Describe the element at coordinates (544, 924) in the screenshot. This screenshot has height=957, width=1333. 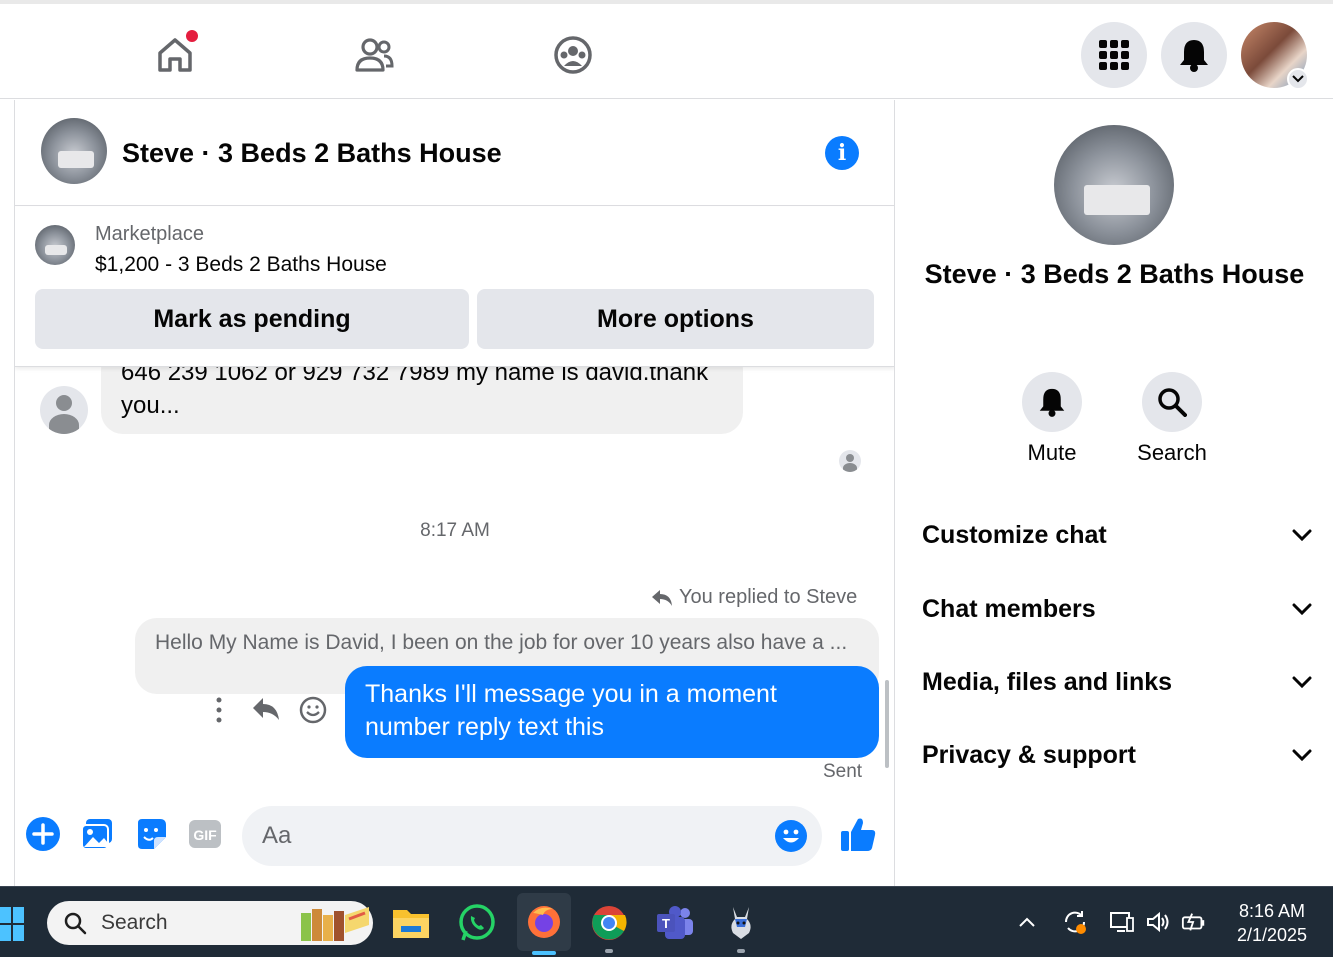
I see `firefox-icon` at that location.